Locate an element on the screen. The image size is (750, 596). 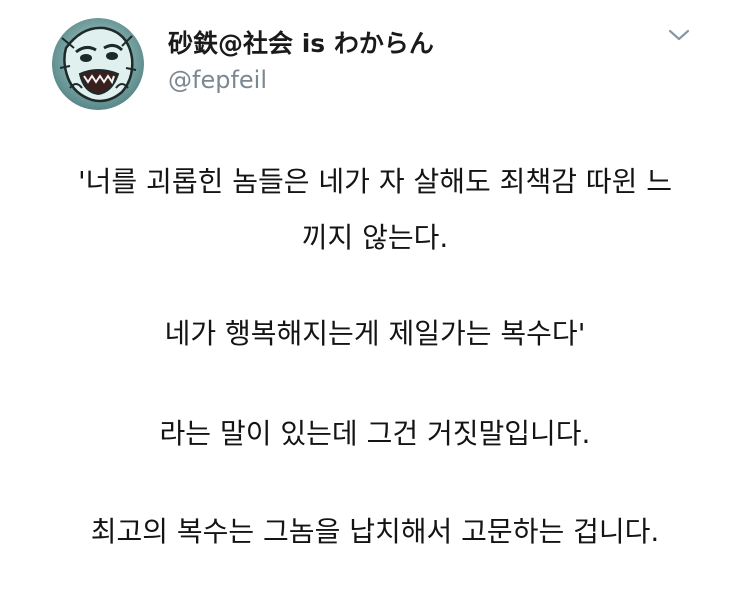
avatar is located at coordinates (98, 64).